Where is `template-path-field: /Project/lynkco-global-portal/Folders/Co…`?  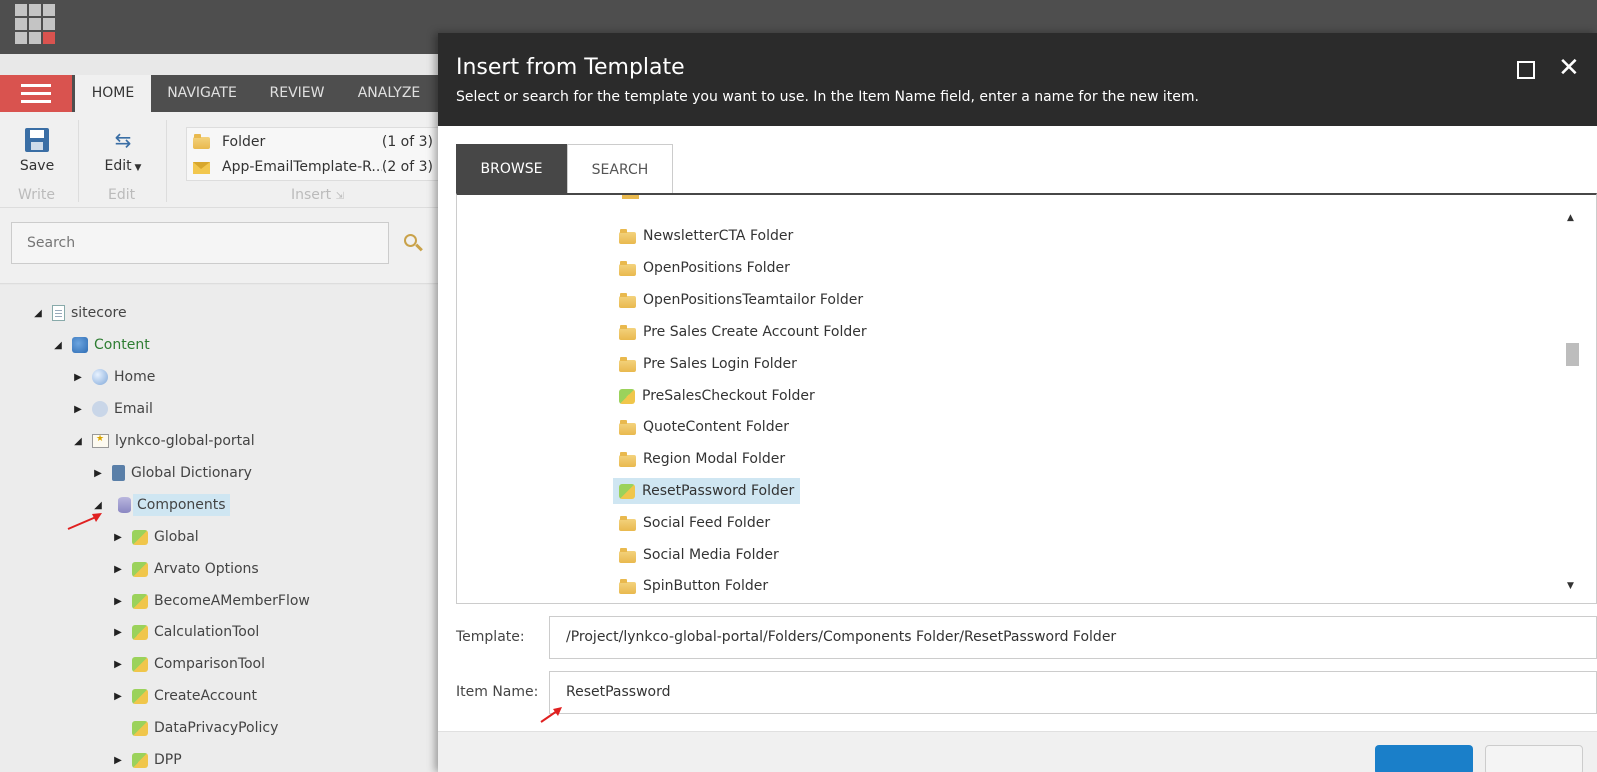
template-path-field: /Project/lynkco-global-portal/Folders/Co… is located at coordinates (1073, 637).